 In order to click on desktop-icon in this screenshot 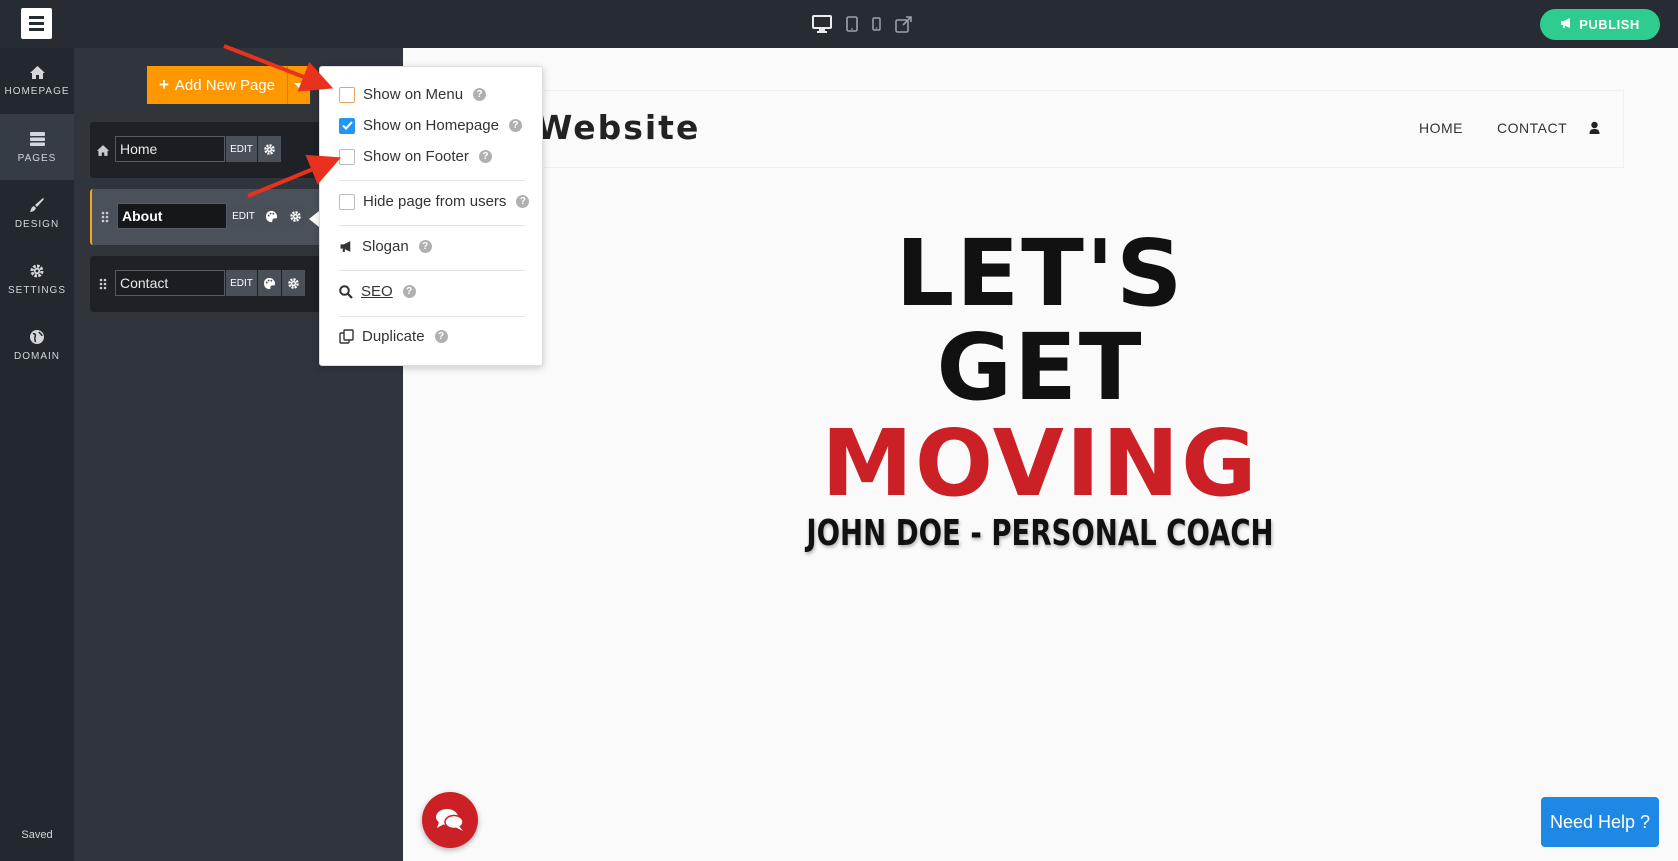, I will do `click(822, 24)`.